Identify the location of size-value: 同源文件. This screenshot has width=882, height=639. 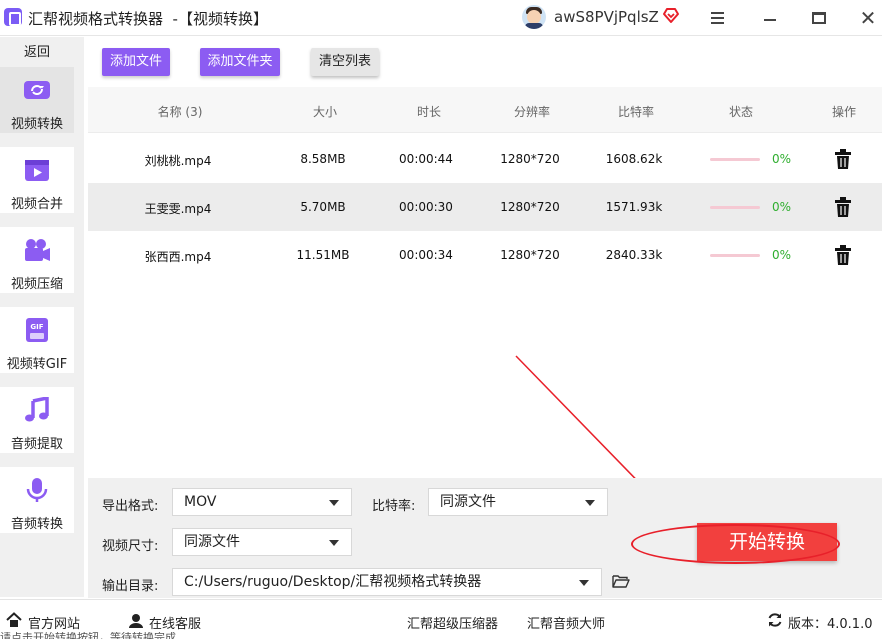
(212, 542).